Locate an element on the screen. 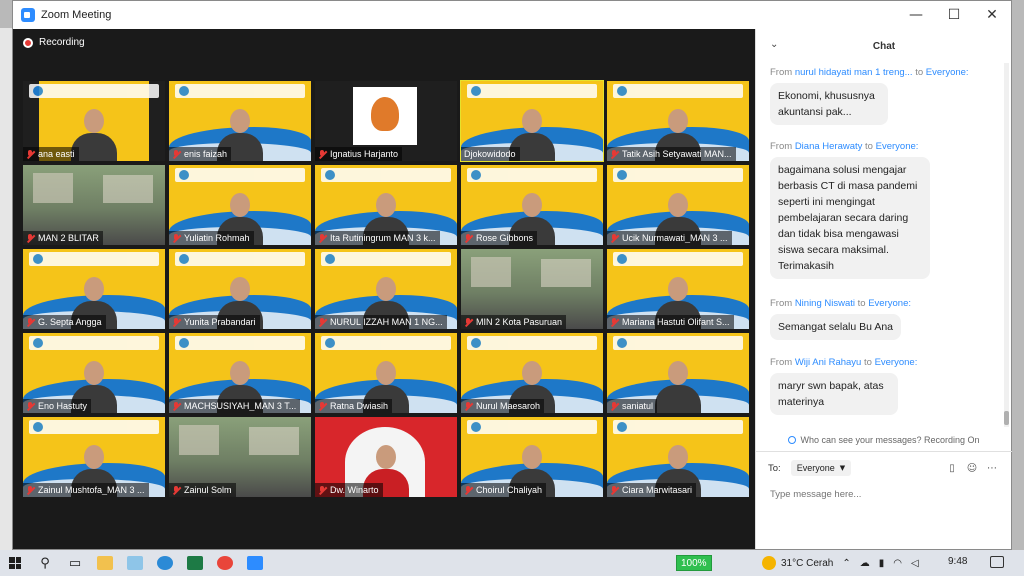 Image resolution: width=1024 pixels, height=576 pixels. excel-icon is located at coordinates (195, 563).